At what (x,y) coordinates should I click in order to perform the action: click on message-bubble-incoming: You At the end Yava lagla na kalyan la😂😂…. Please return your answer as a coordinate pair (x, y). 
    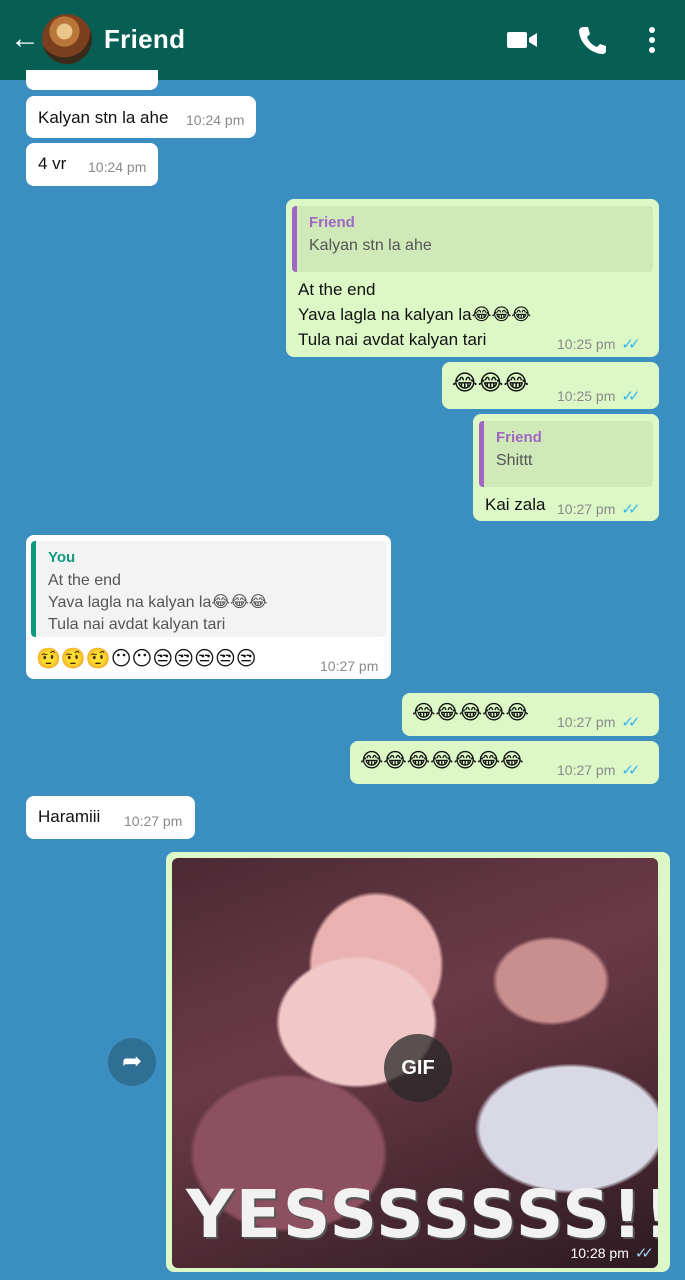
    Looking at the image, I should click on (208, 607).